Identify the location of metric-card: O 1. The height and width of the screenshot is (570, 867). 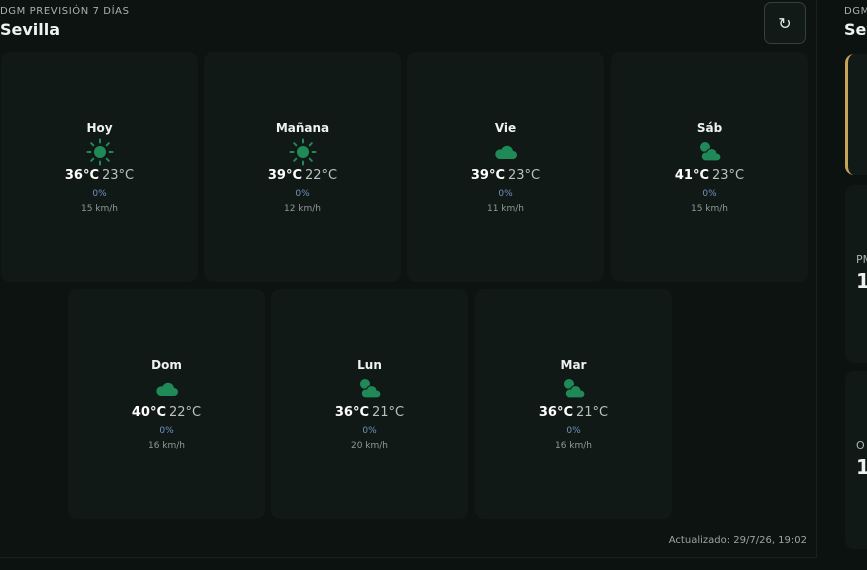
(856, 460).